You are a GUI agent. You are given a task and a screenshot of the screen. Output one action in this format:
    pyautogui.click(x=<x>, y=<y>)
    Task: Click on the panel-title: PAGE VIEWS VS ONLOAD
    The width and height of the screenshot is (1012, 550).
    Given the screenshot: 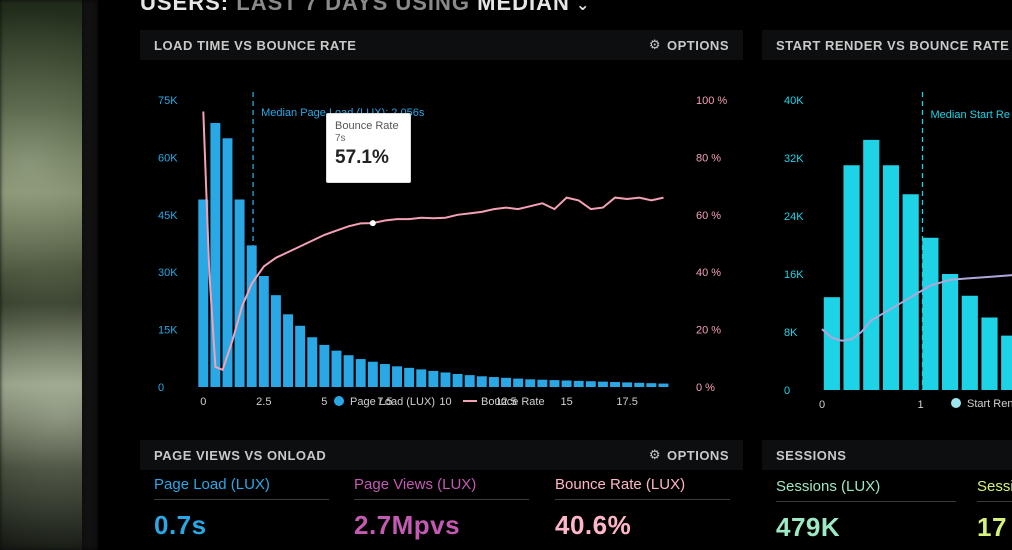 What is the action you would take?
    pyautogui.click(x=240, y=455)
    